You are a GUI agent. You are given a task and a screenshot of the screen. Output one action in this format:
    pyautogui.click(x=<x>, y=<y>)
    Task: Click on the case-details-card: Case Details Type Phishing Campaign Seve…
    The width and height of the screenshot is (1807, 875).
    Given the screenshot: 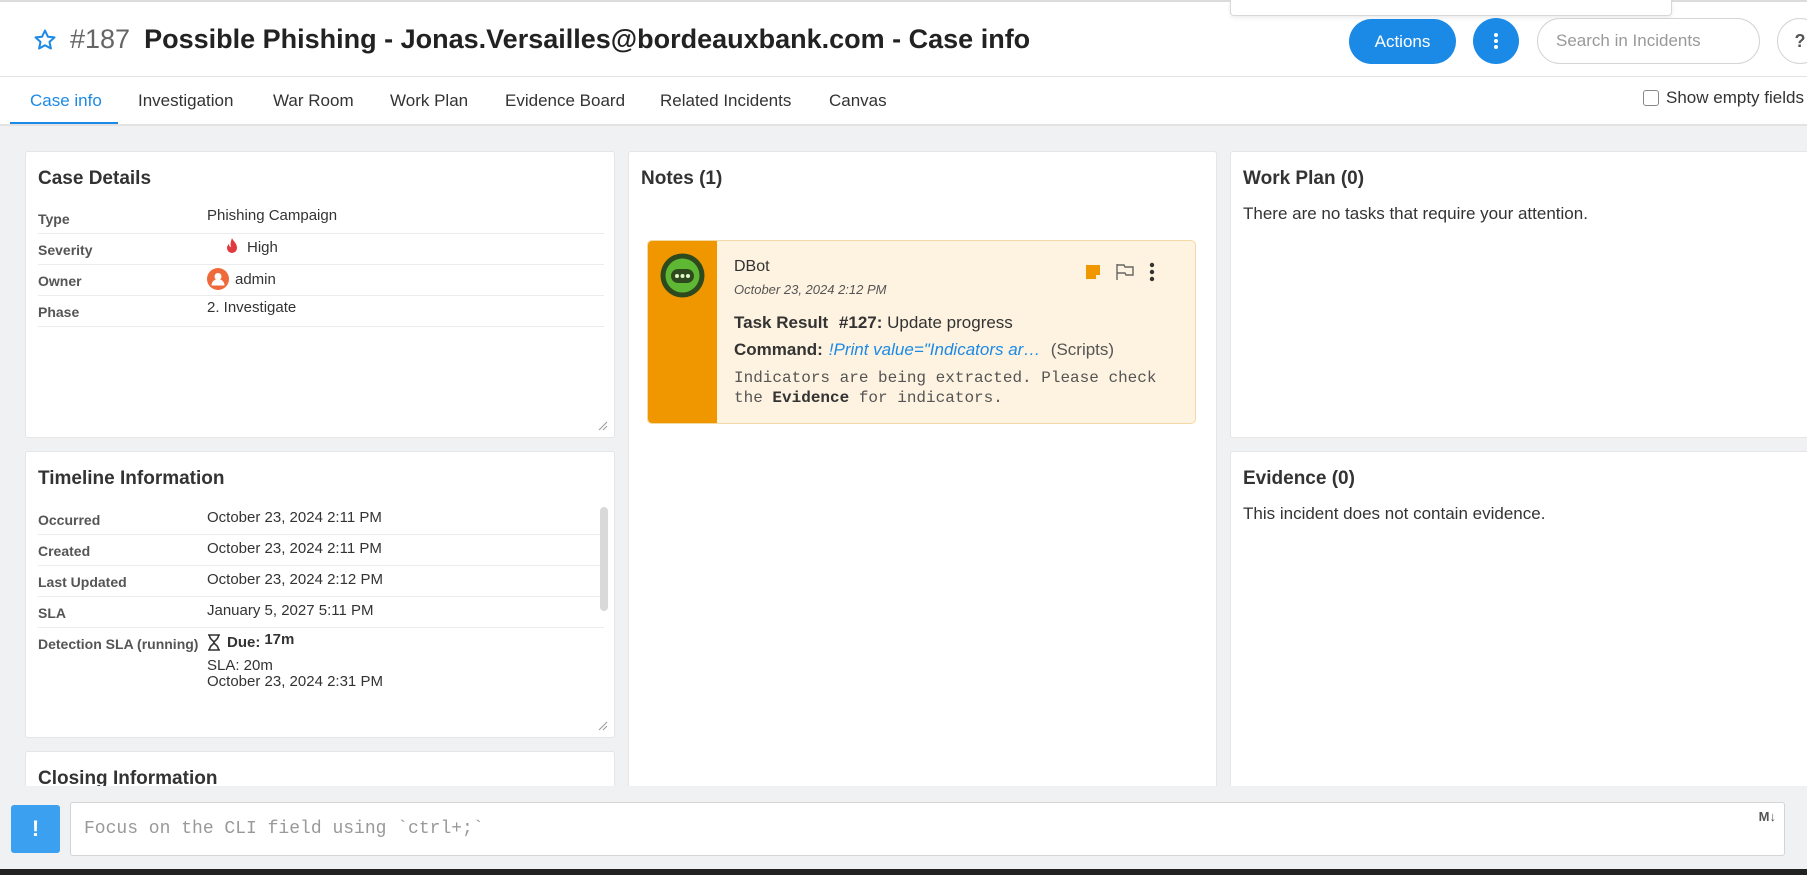 What is the action you would take?
    pyautogui.click(x=320, y=294)
    